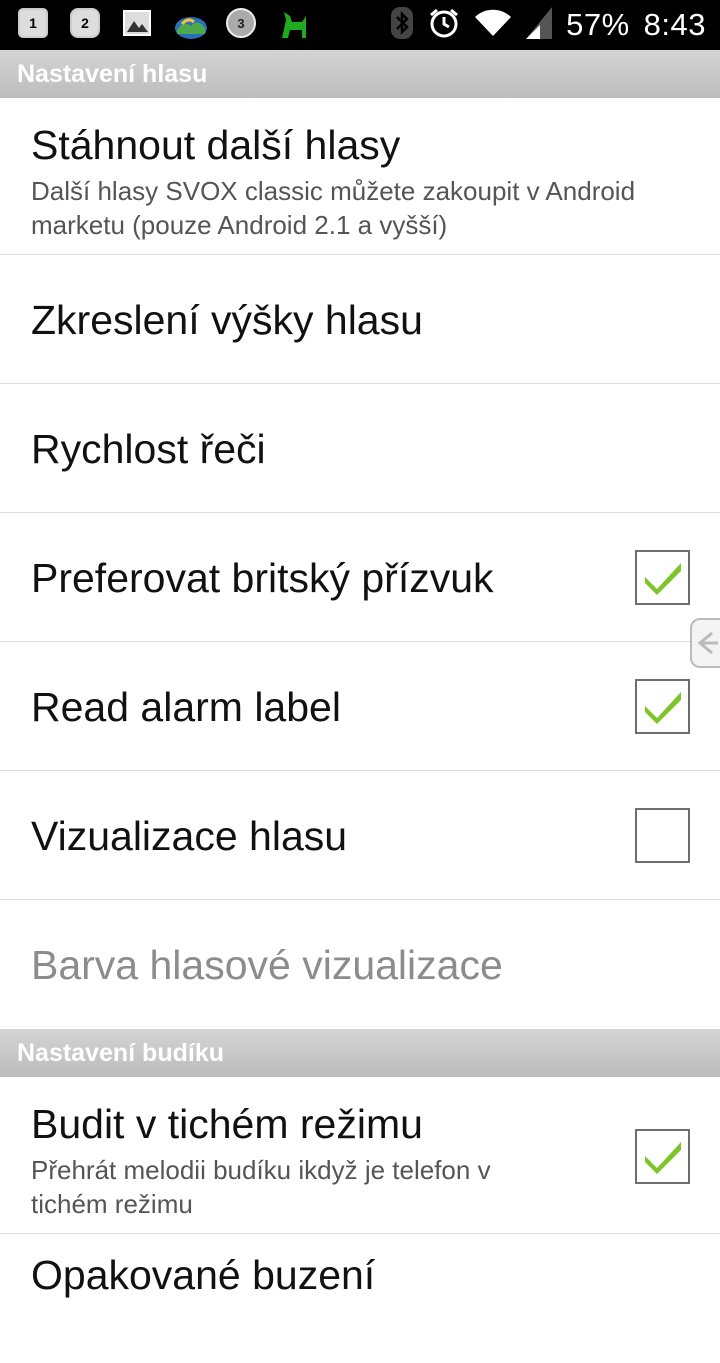 This screenshot has height=1363, width=720. What do you see at coordinates (189, 836) in the screenshot?
I see `pref-title: Vizualizace hlasu` at bounding box center [189, 836].